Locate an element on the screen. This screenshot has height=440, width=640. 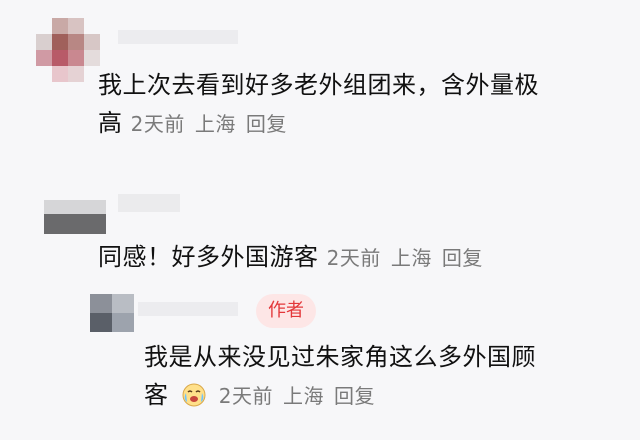
comment-text-line2: 高 2天前 上海 回复 is located at coordinates (197, 123).